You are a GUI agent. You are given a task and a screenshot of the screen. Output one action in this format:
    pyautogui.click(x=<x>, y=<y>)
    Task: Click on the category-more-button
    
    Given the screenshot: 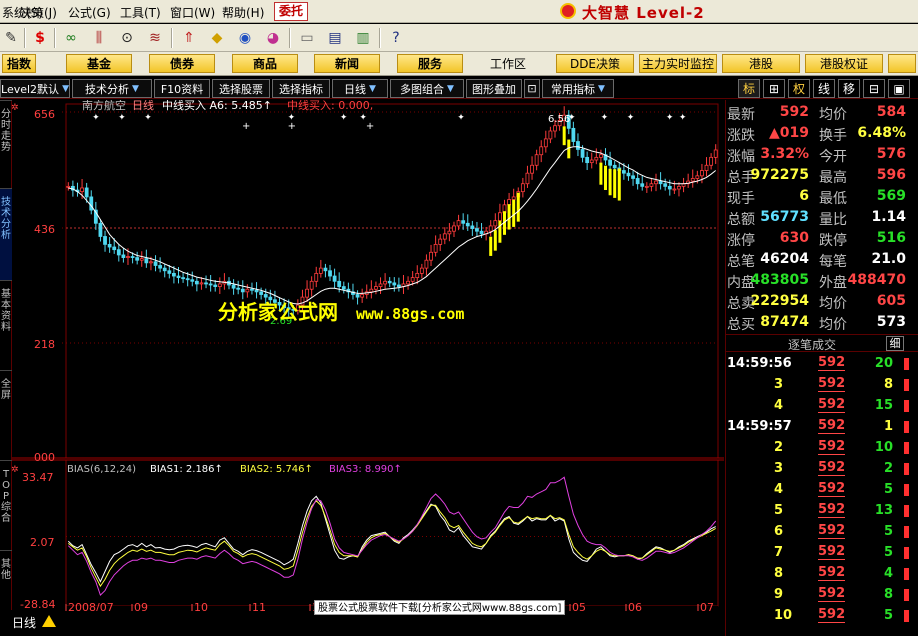 What is the action you would take?
    pyautogui.click(x=902, y=63)
    